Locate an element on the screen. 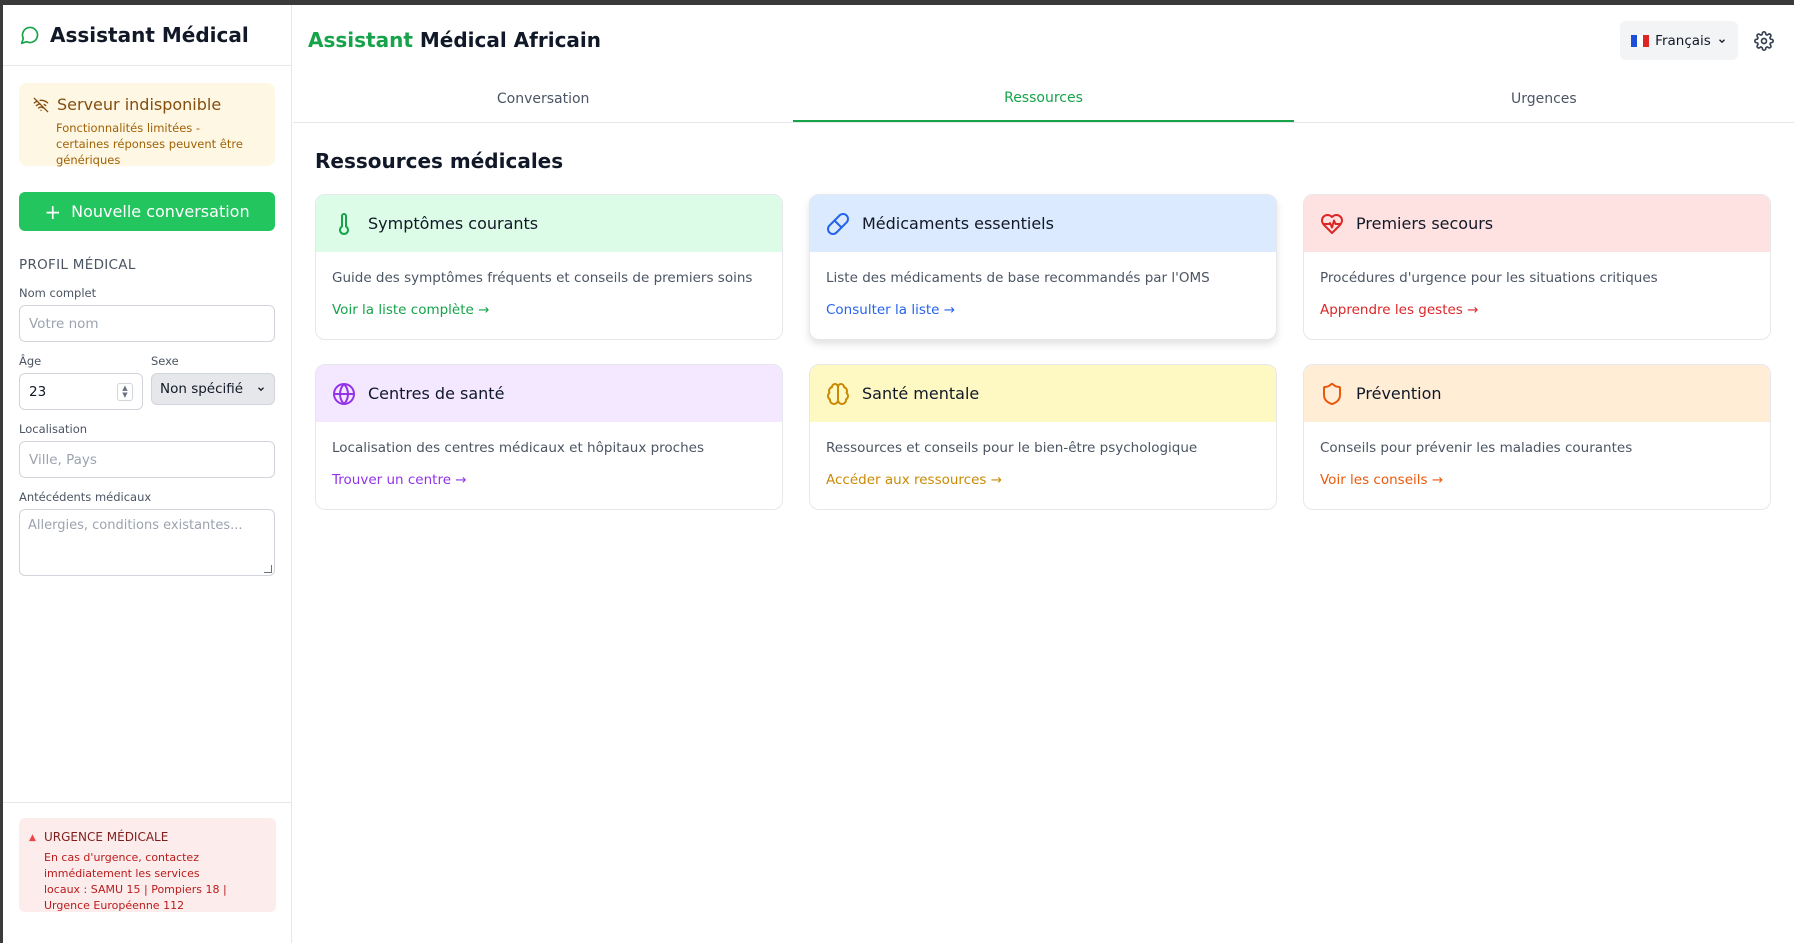 The image size is (1794, 943). card-header: Premiers secours is located at coordinates (1537, 223).